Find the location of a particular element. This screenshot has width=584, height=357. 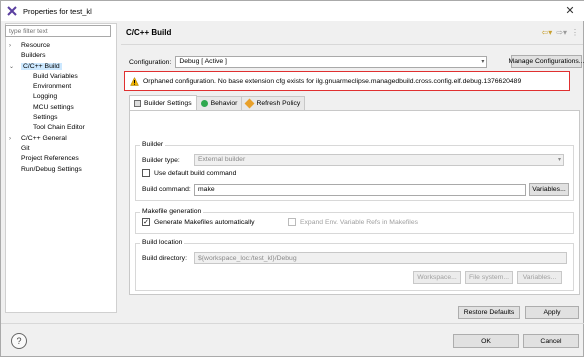

configuration-value: Debug [ Active ] is located at coordinates (203, 61).